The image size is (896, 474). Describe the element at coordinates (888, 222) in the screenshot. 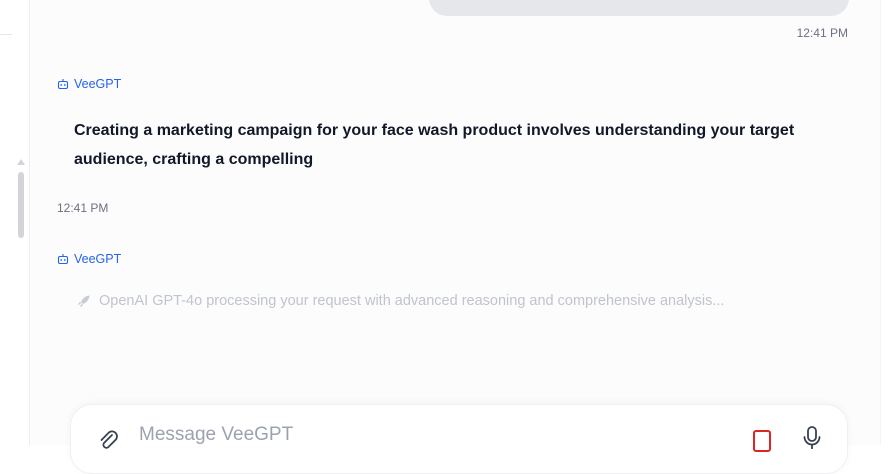

I see `right-edge-panel` at that location.